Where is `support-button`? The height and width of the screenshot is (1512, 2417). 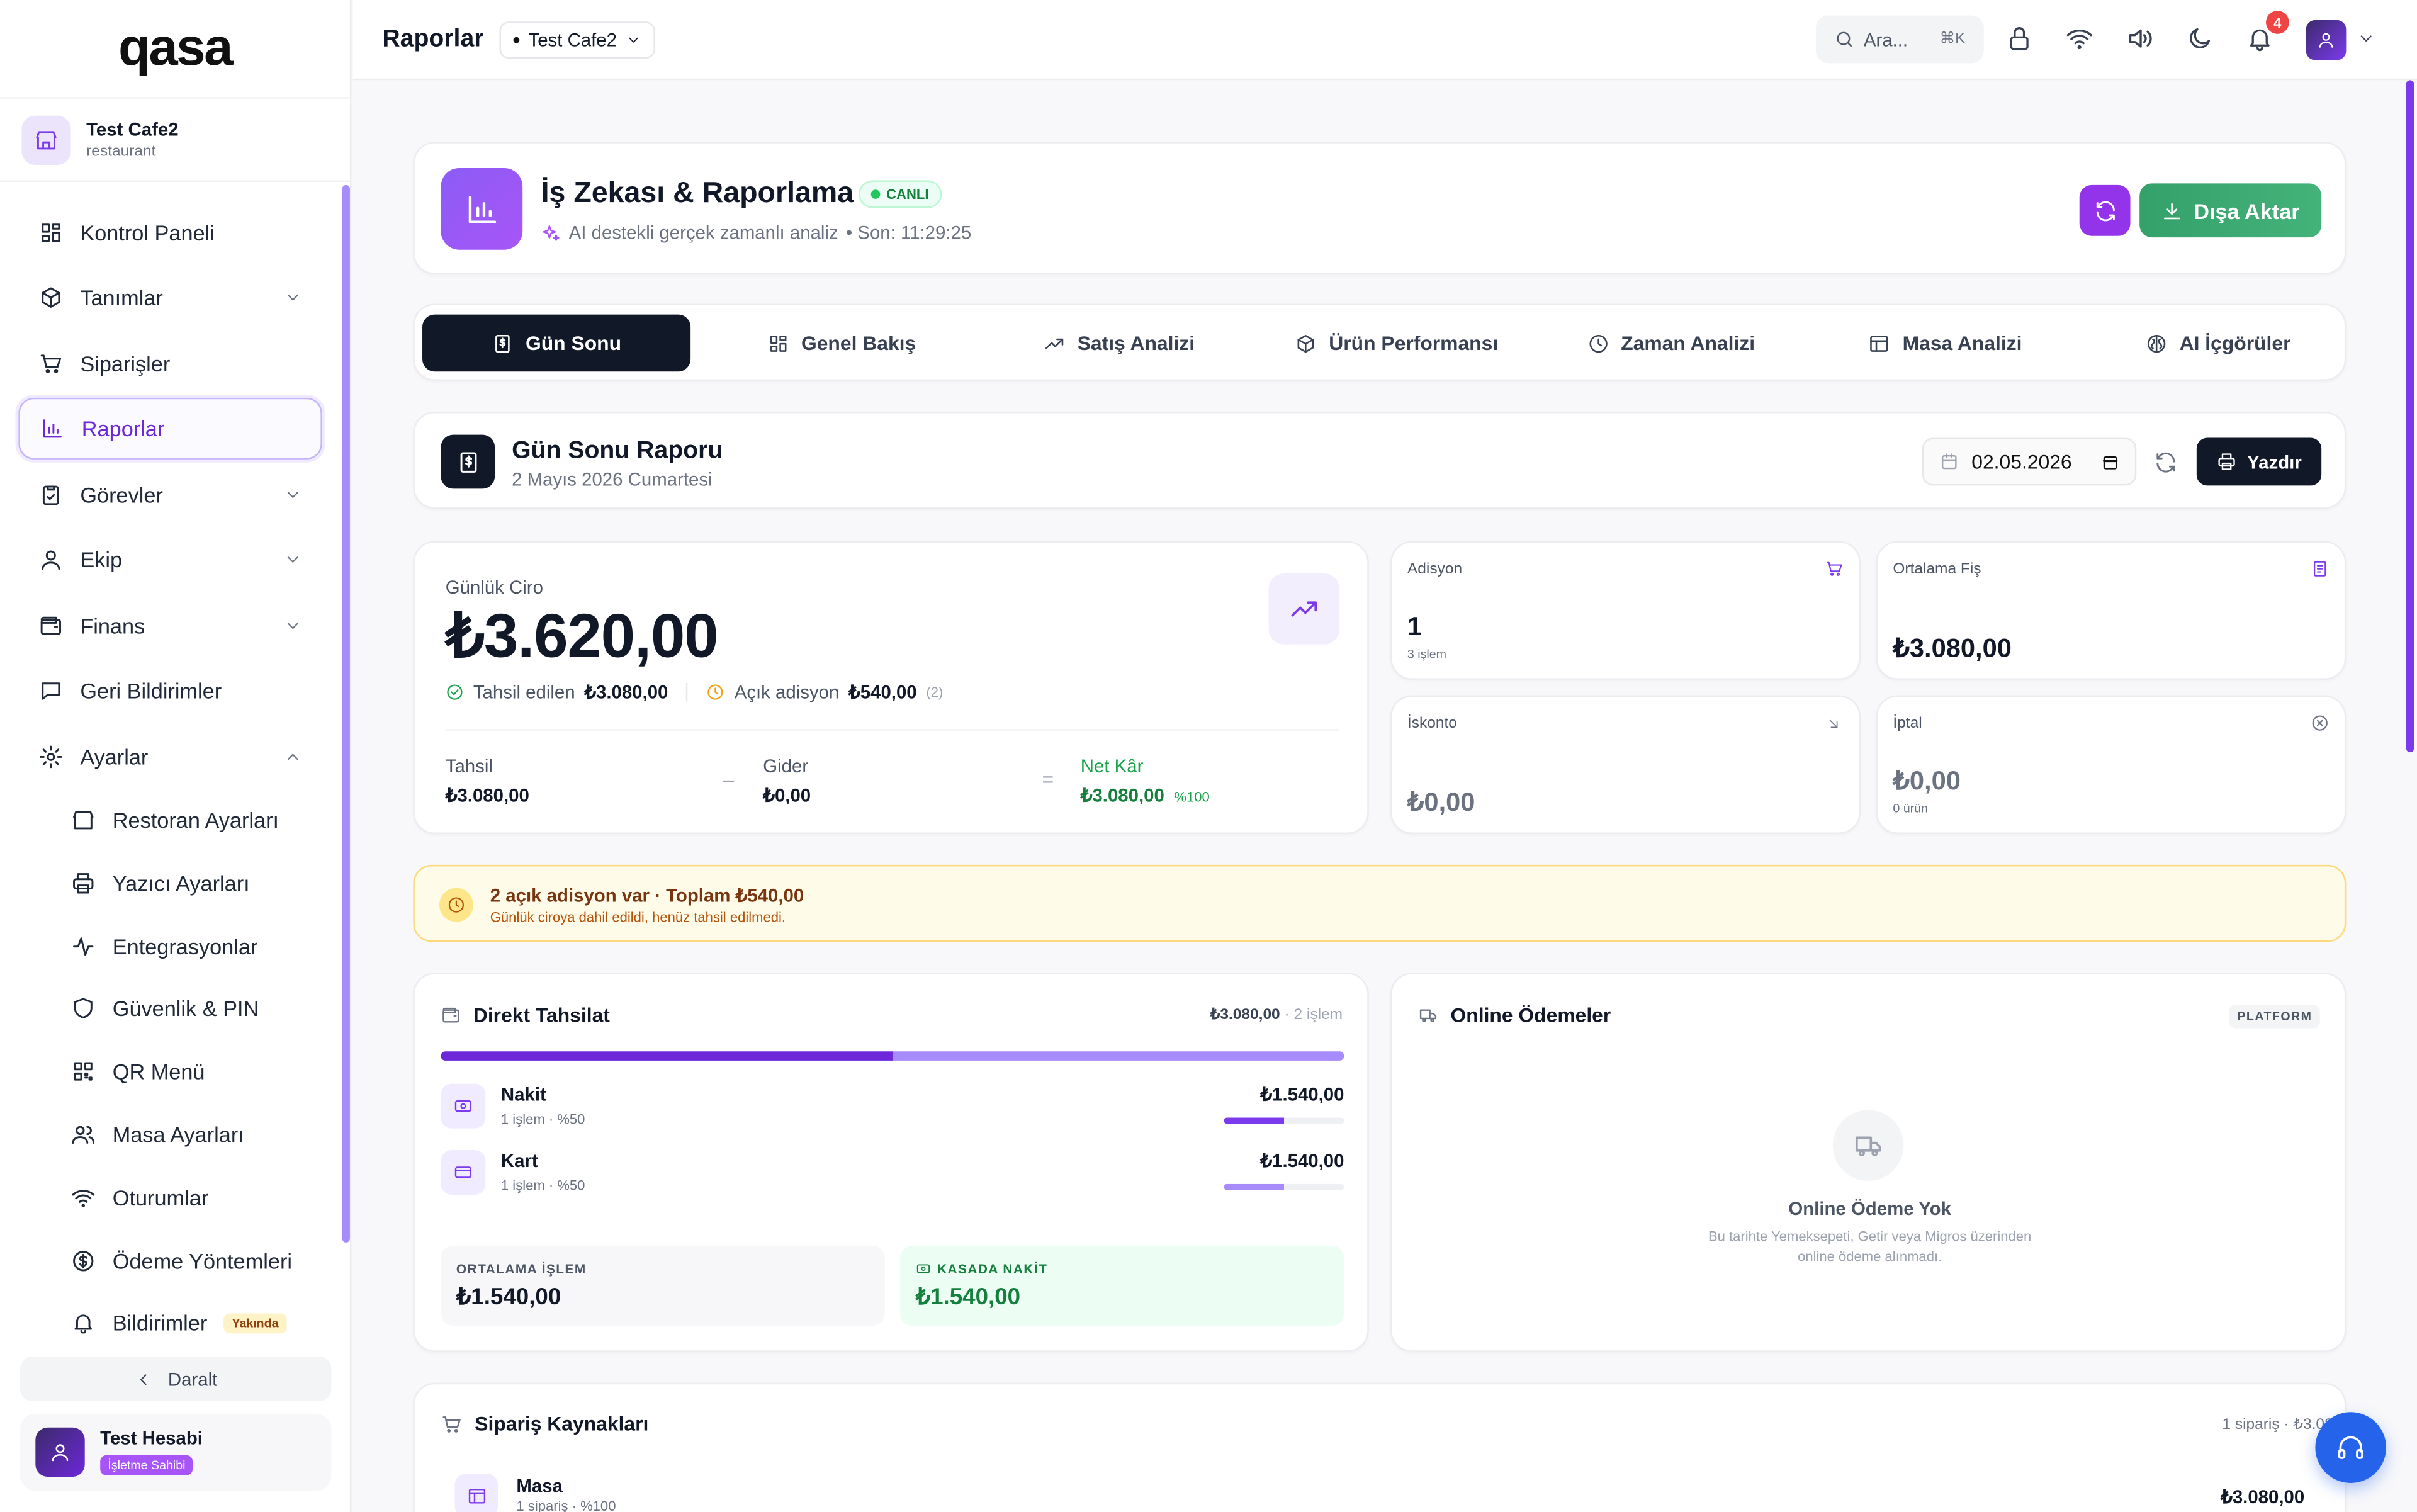 support-button is located at coordinates (2351, 1447).